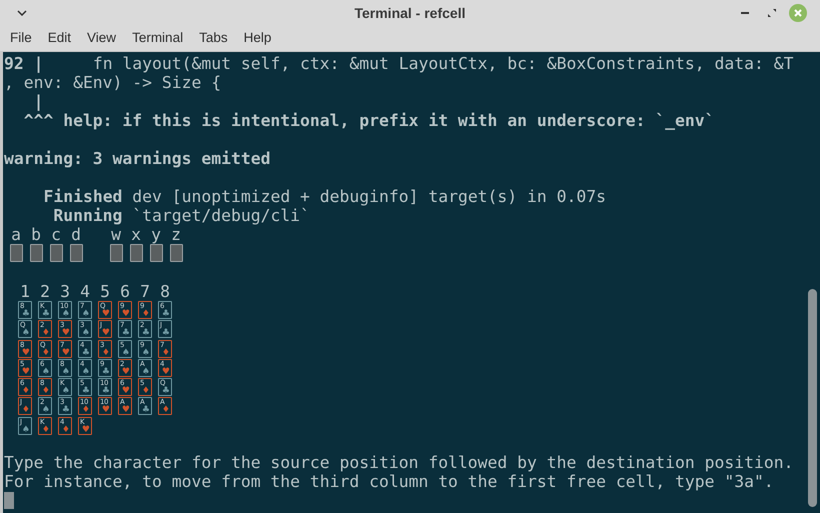 The image size is (820, 513). Describe the element at coordinates (116, 234) in the screenshot. I see `cell-label: w` at that location.